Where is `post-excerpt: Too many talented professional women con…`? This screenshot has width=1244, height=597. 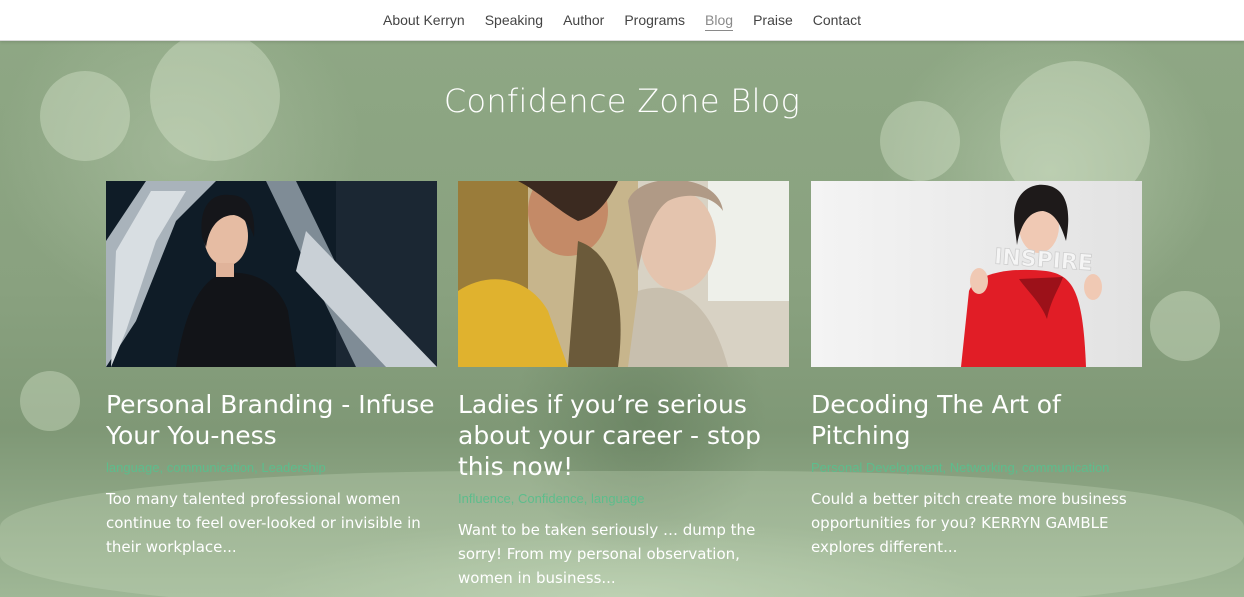
post-excerpt: Too many talented professional women con… is located at coordinates (263, 523).